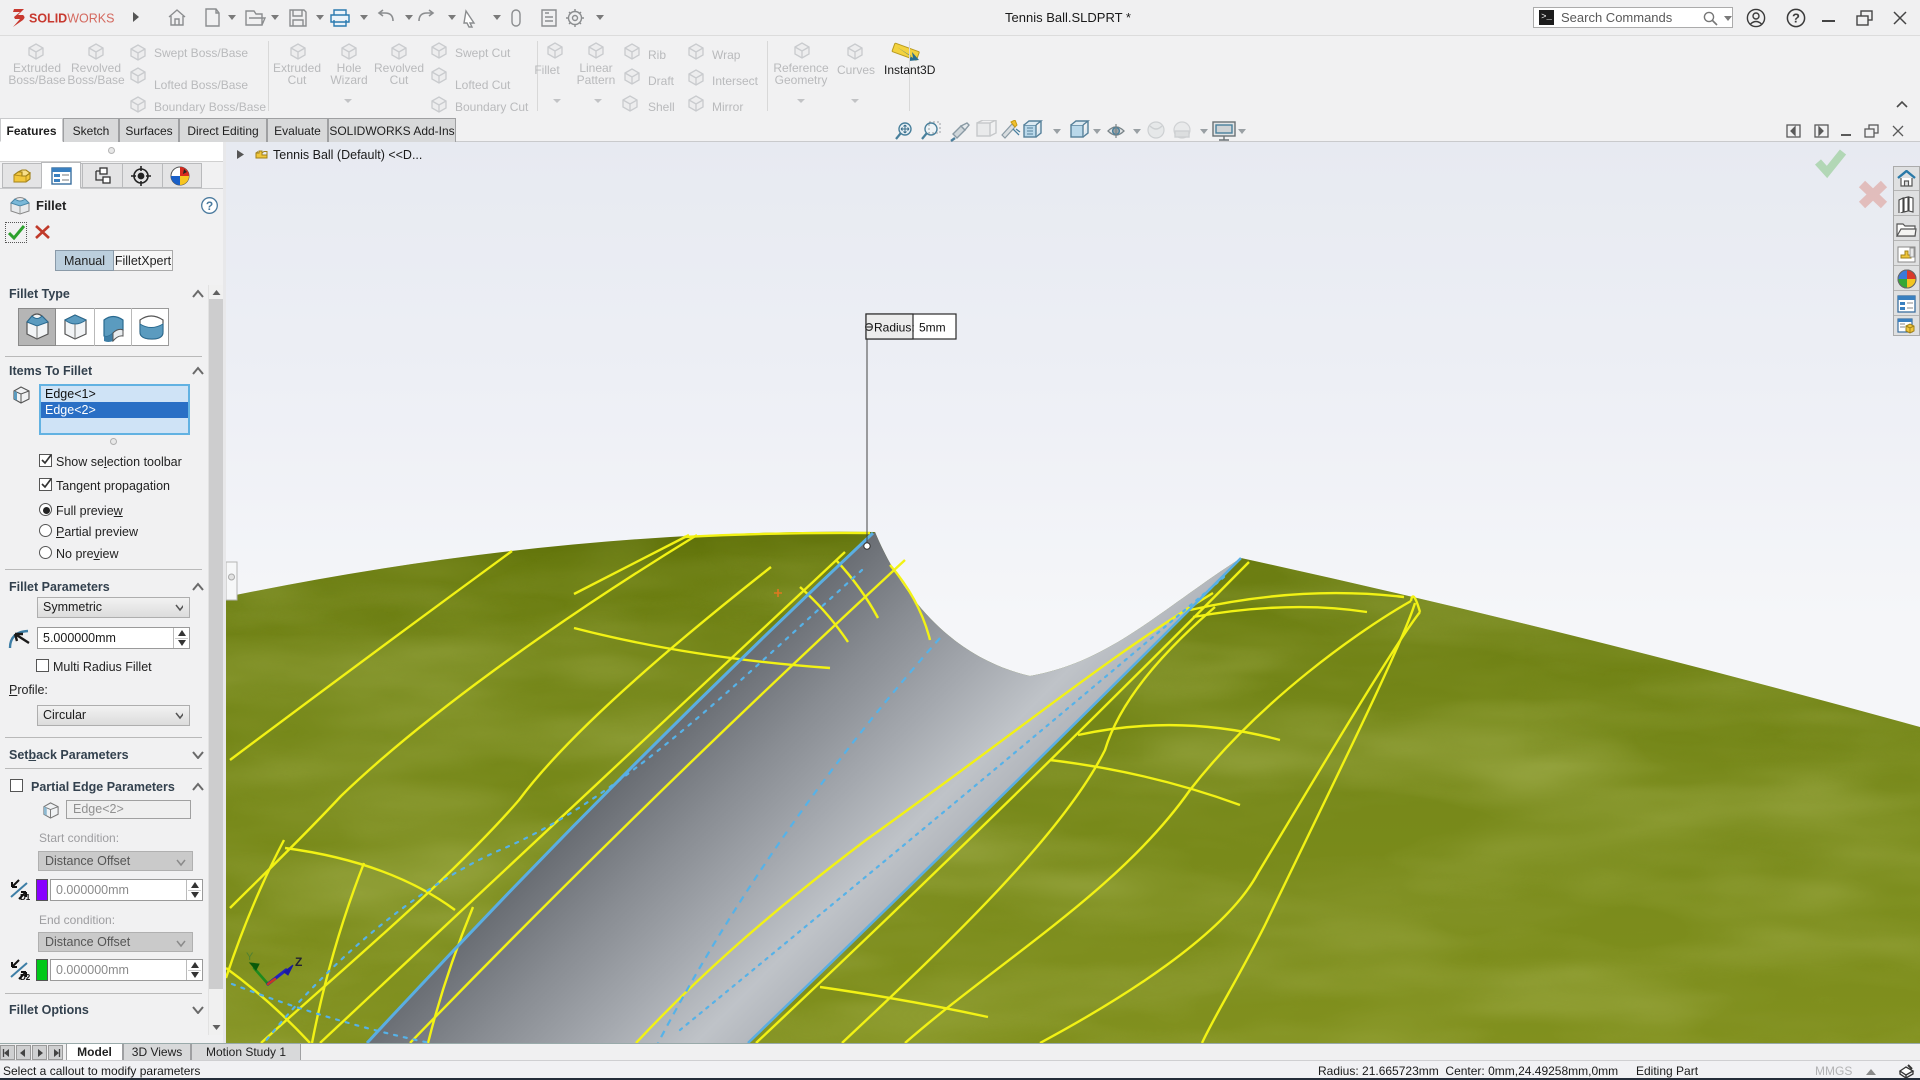  I want to click on svg-text: 5mm, so click(932, 328).